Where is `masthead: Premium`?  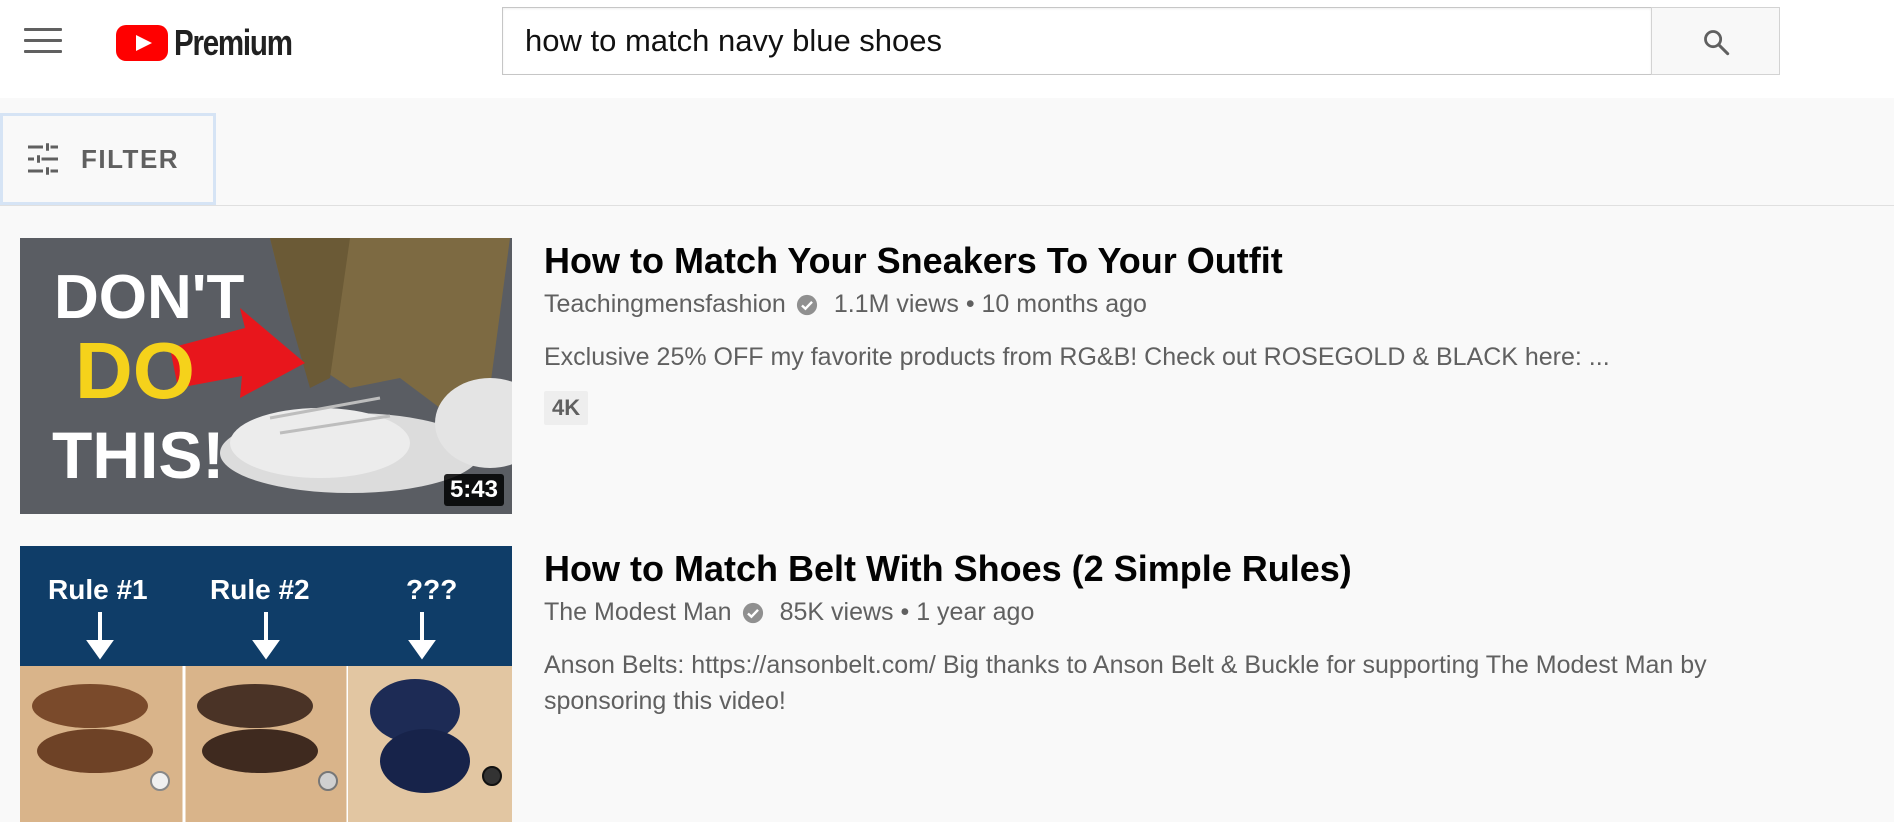
masthead: Premium is located at coordinates (947, 49).